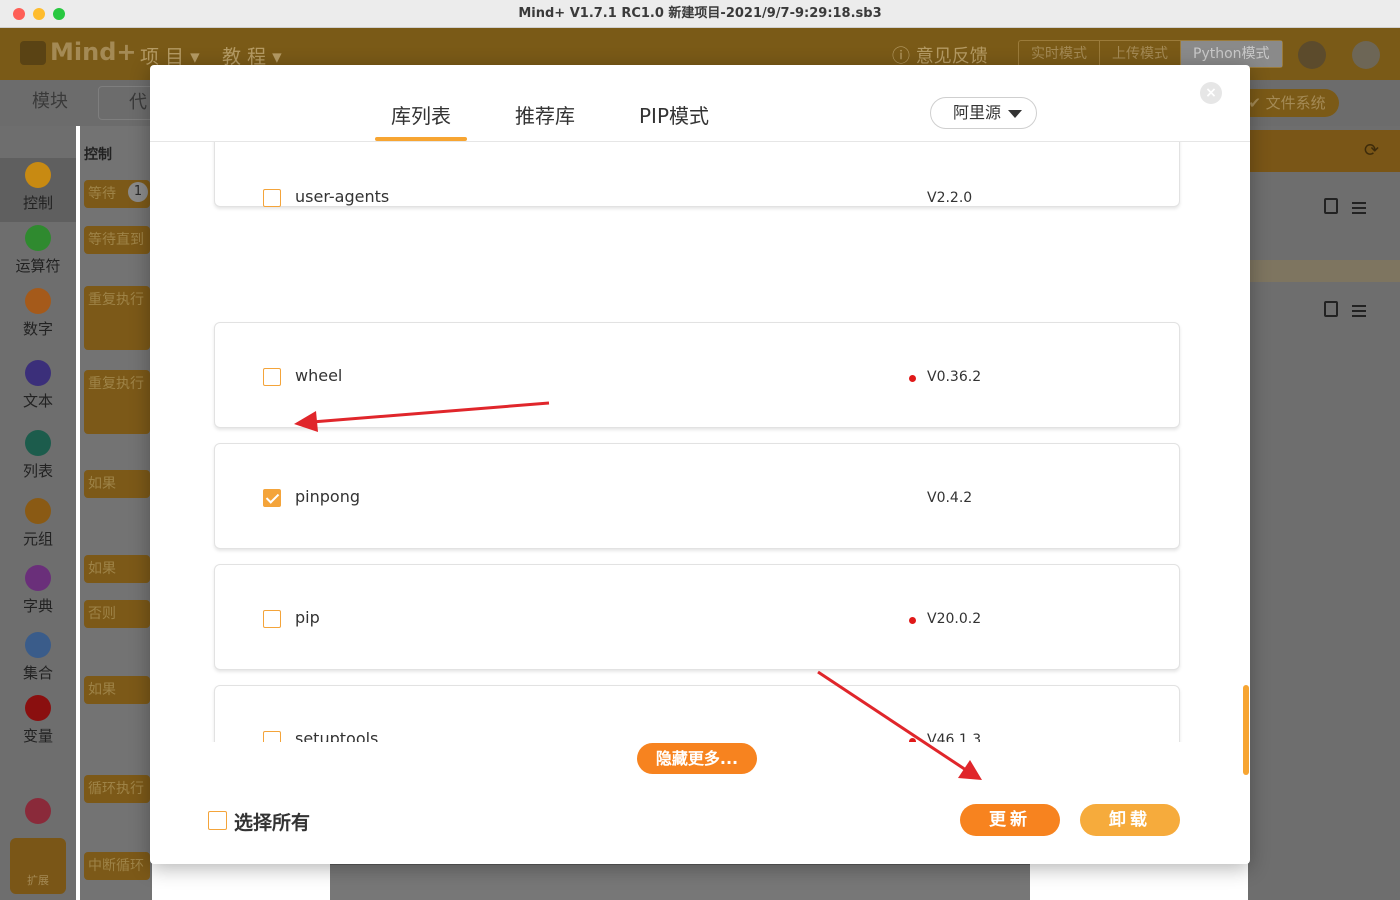 The width and height of the screenshot is (1400, 900). Describe the element at coordinates (38, 316) in the screenshot. I see `category-2: 数字` at that location.